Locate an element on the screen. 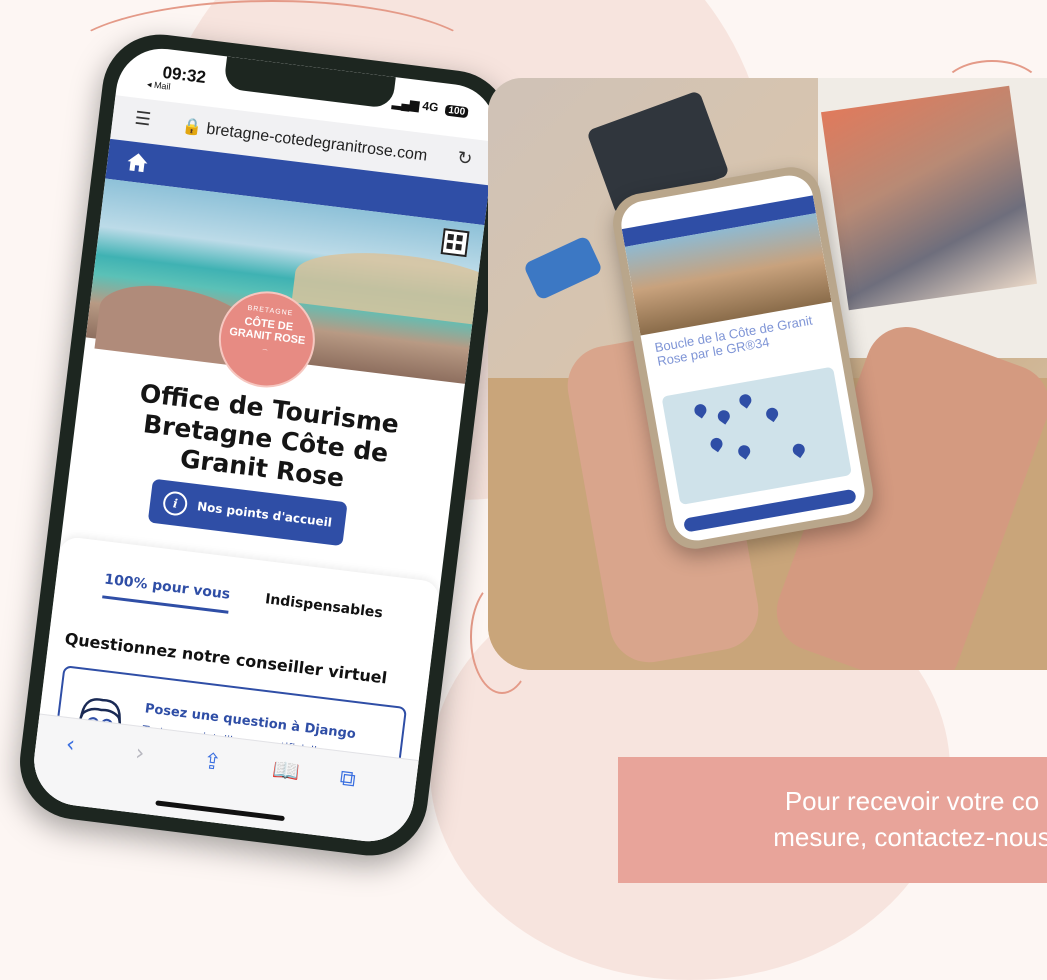  battery-icon: 100 is located at coordinates (456, 111).